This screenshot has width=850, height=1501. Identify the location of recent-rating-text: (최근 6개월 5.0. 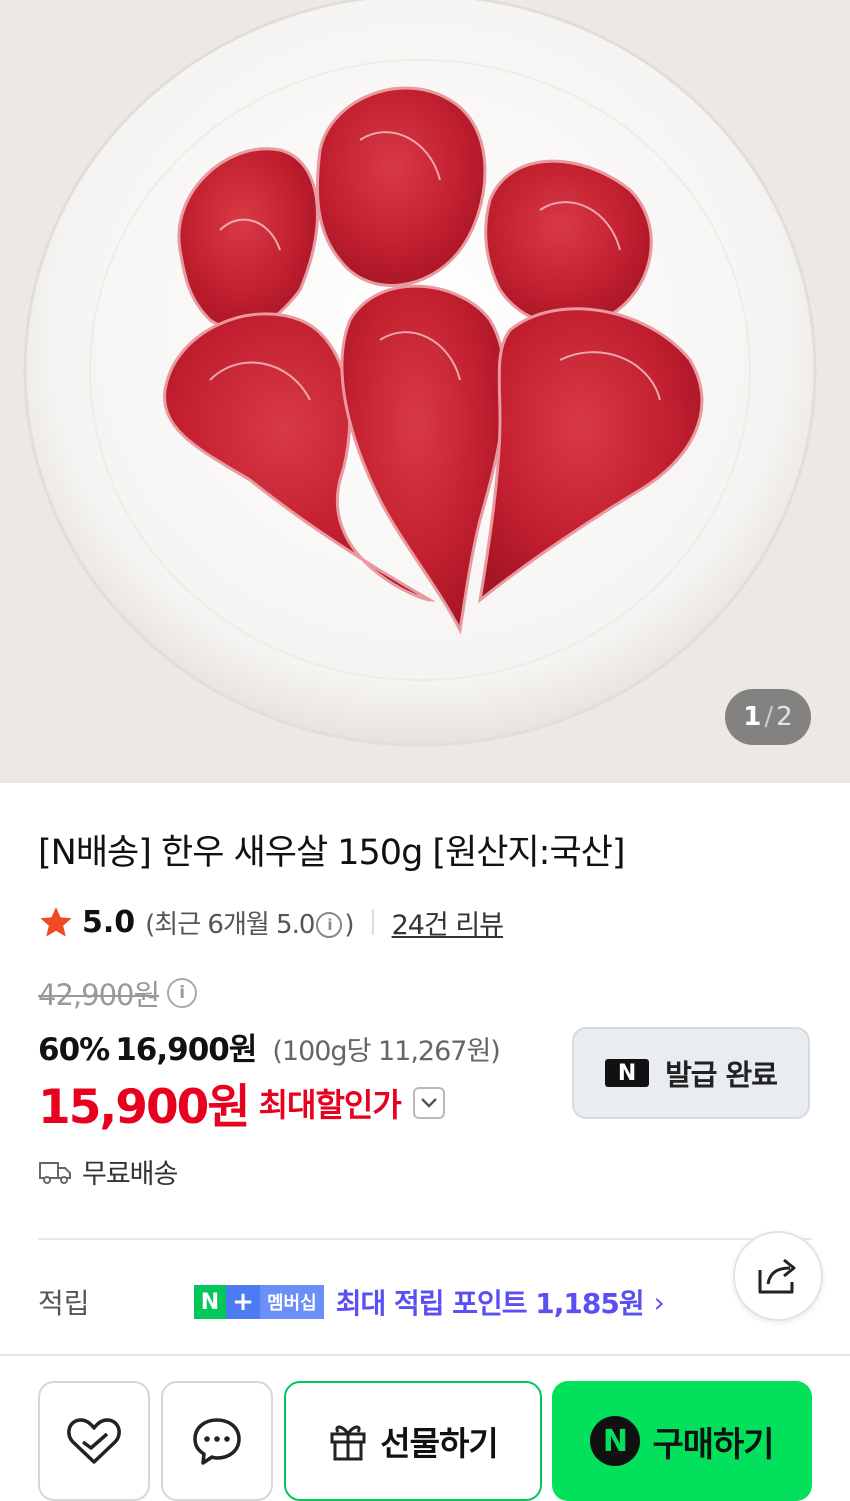
(230, 924).